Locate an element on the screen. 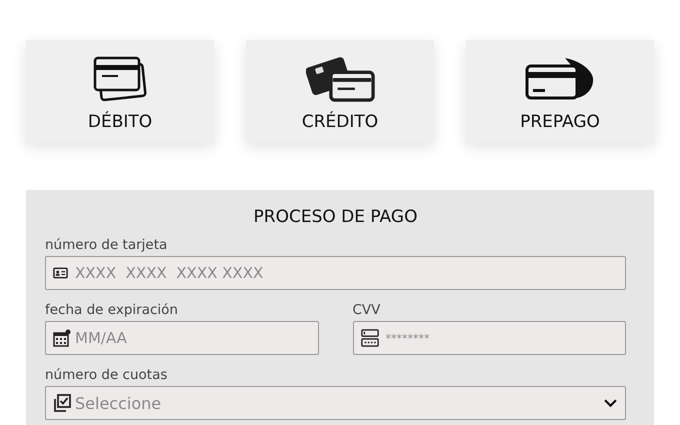 Image resolution: width=680 pixels, height=425 pixels. card-in-hand-icon is located at coordinates (560, 79).